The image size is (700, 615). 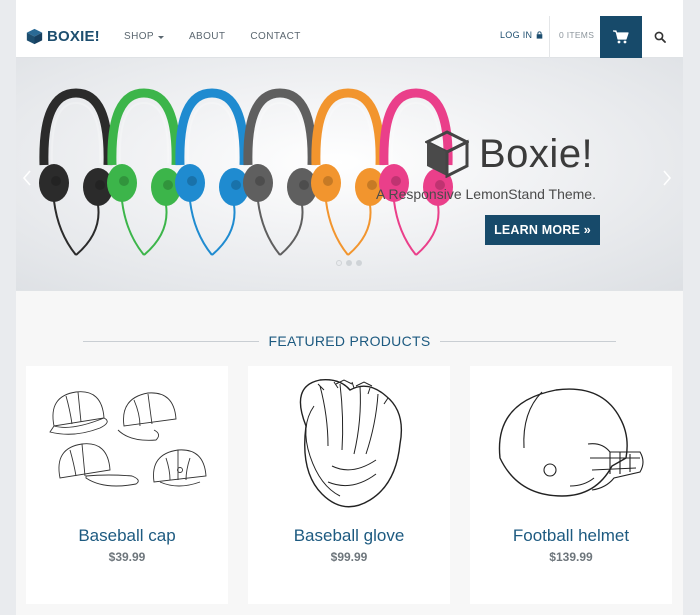 I want to click on login-label: LOG IN, so click(x=516, y=35).